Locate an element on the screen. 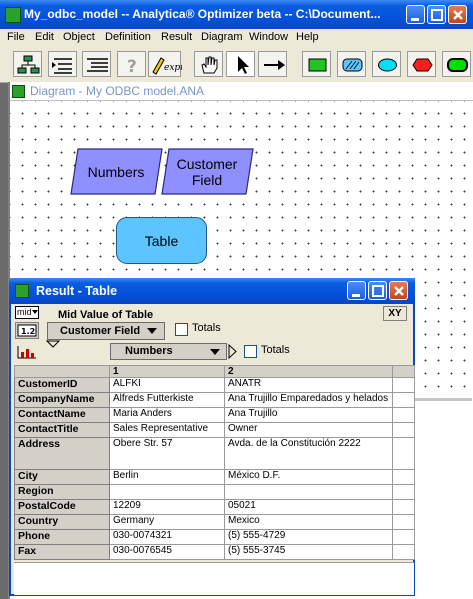 The image size is (473, 599). analytica-logo-icon is located at coordinates (13, 15).